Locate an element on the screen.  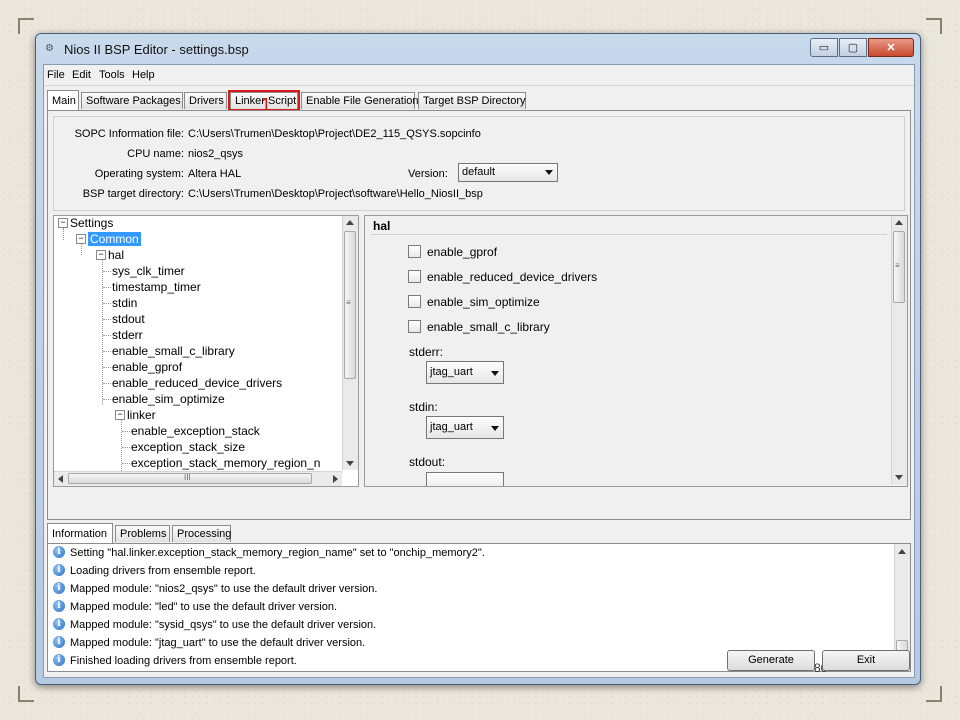
bsp-dir-label: BSP target directory: is located at coordinates (133, 194).